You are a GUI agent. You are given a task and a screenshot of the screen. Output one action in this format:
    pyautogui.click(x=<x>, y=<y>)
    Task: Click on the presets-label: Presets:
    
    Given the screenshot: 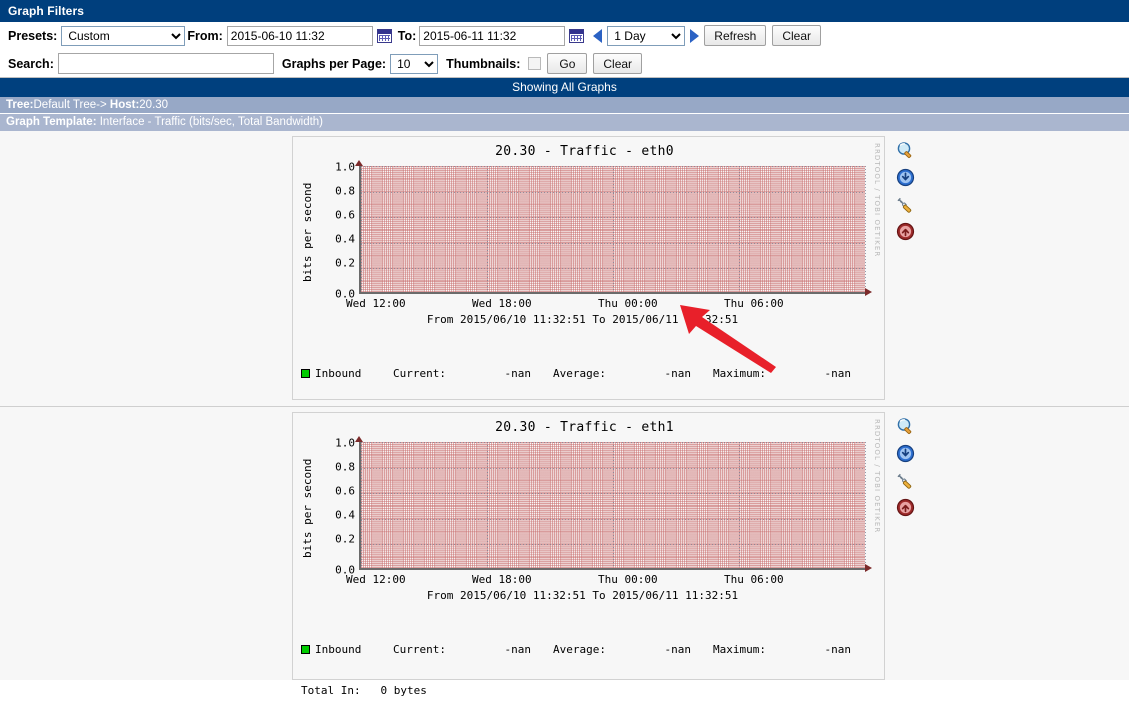 What is the action you would take?
    pyautogui.click(x=33, y=35)
    